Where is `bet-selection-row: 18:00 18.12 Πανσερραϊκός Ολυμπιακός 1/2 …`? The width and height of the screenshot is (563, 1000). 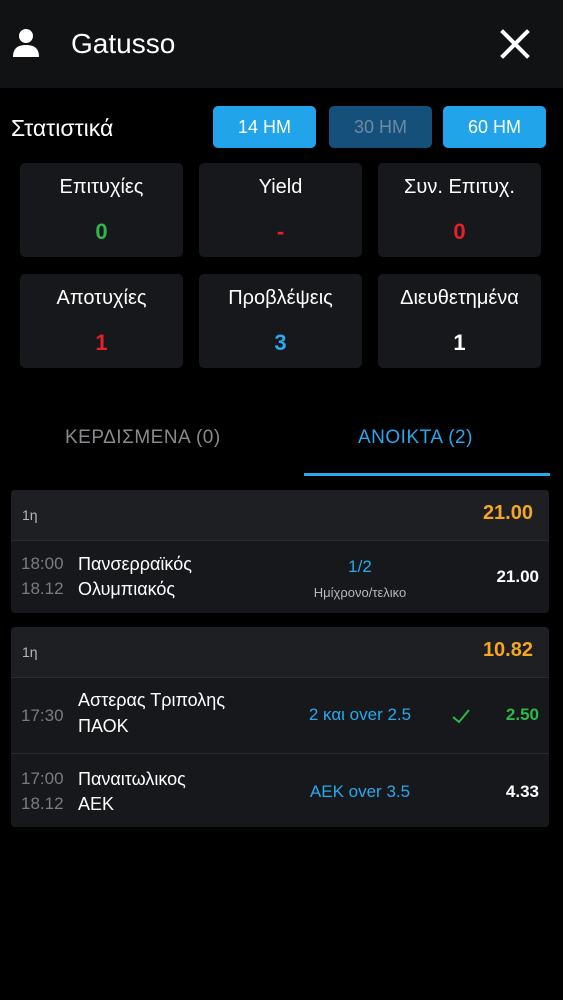
bet-selection-row: 18:00 18.12 Πανσερραϊκός Ολυμπιακός 1/2 … is located at coordinates (280, 576).